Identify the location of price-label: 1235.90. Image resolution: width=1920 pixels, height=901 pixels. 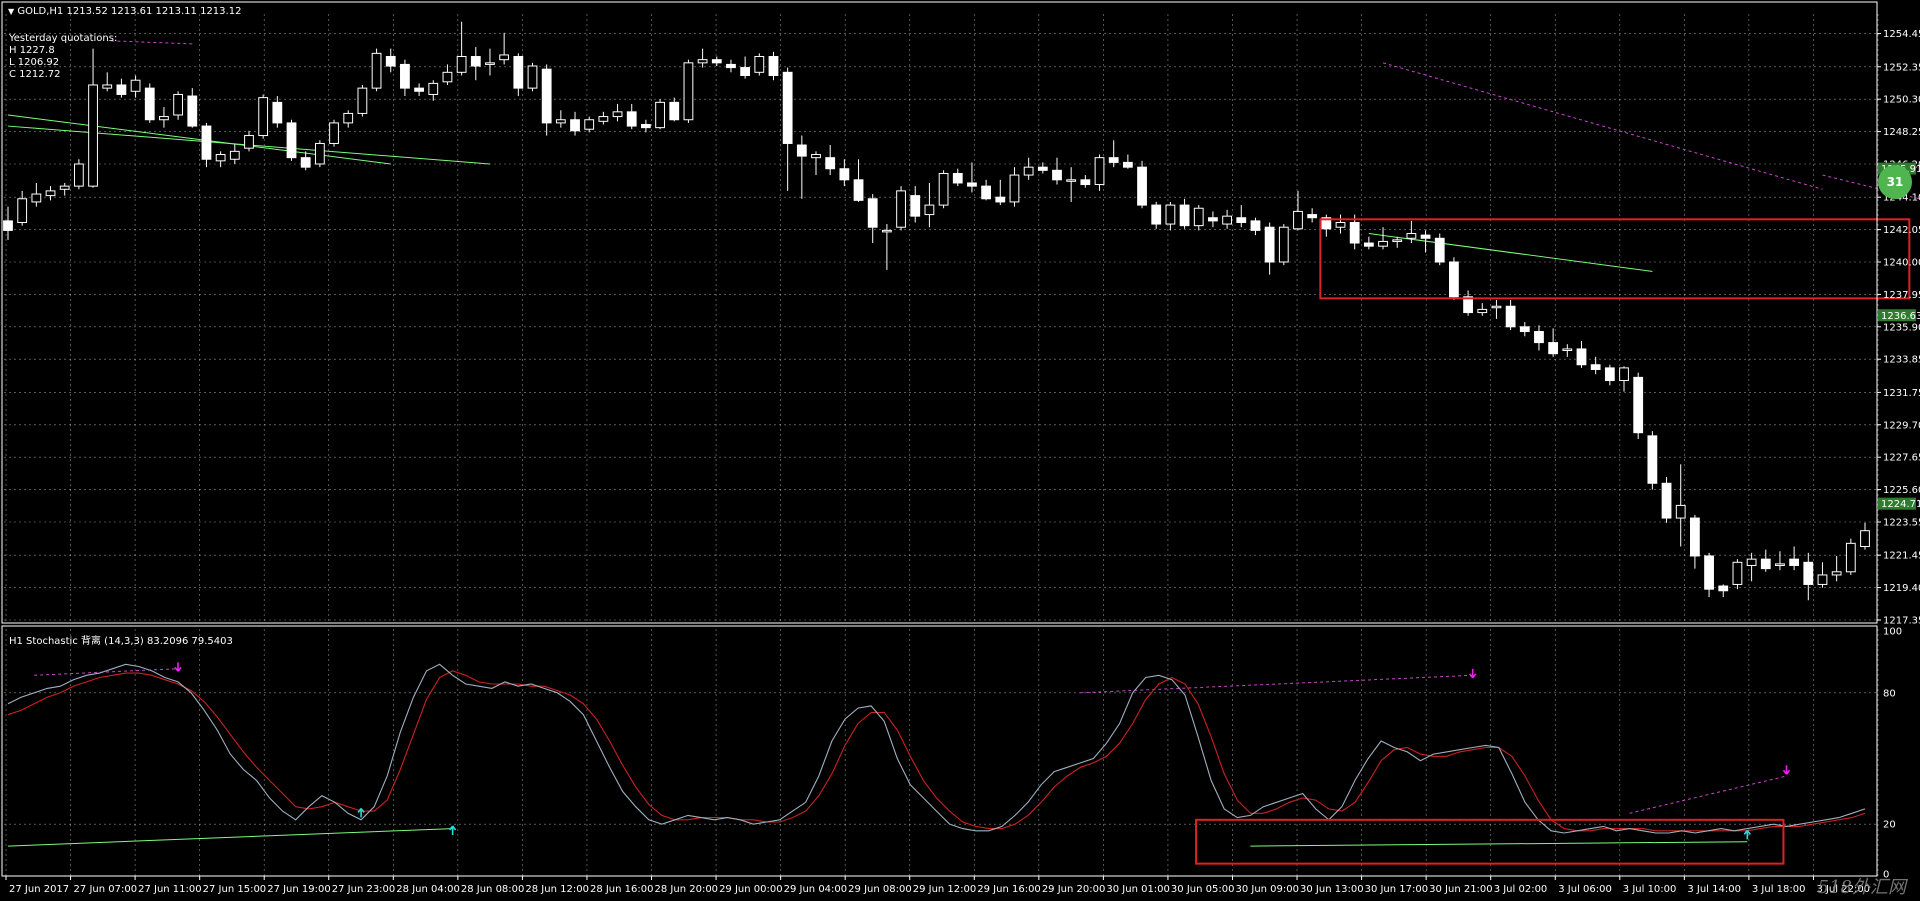
(1901, 327).